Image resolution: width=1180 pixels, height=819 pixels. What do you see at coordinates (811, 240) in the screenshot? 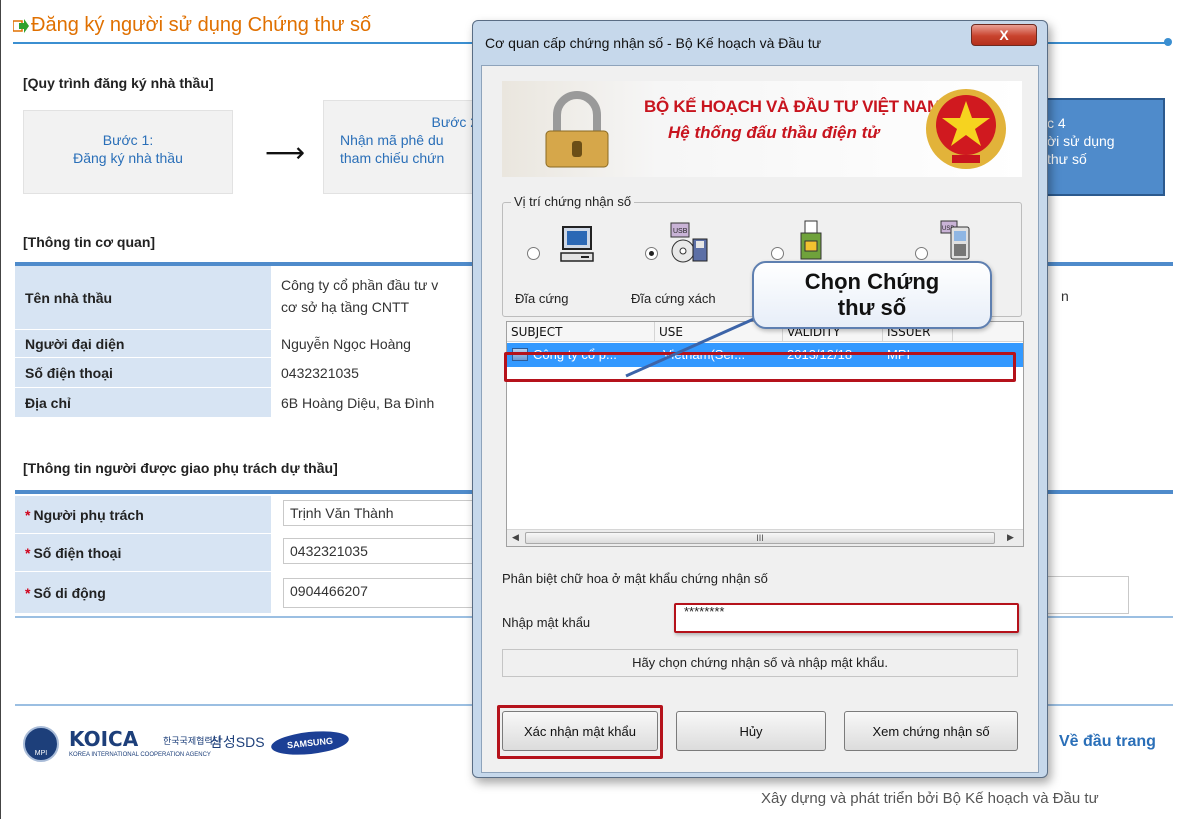
I see `usb-token-icon` at bounding box center [811, 240].